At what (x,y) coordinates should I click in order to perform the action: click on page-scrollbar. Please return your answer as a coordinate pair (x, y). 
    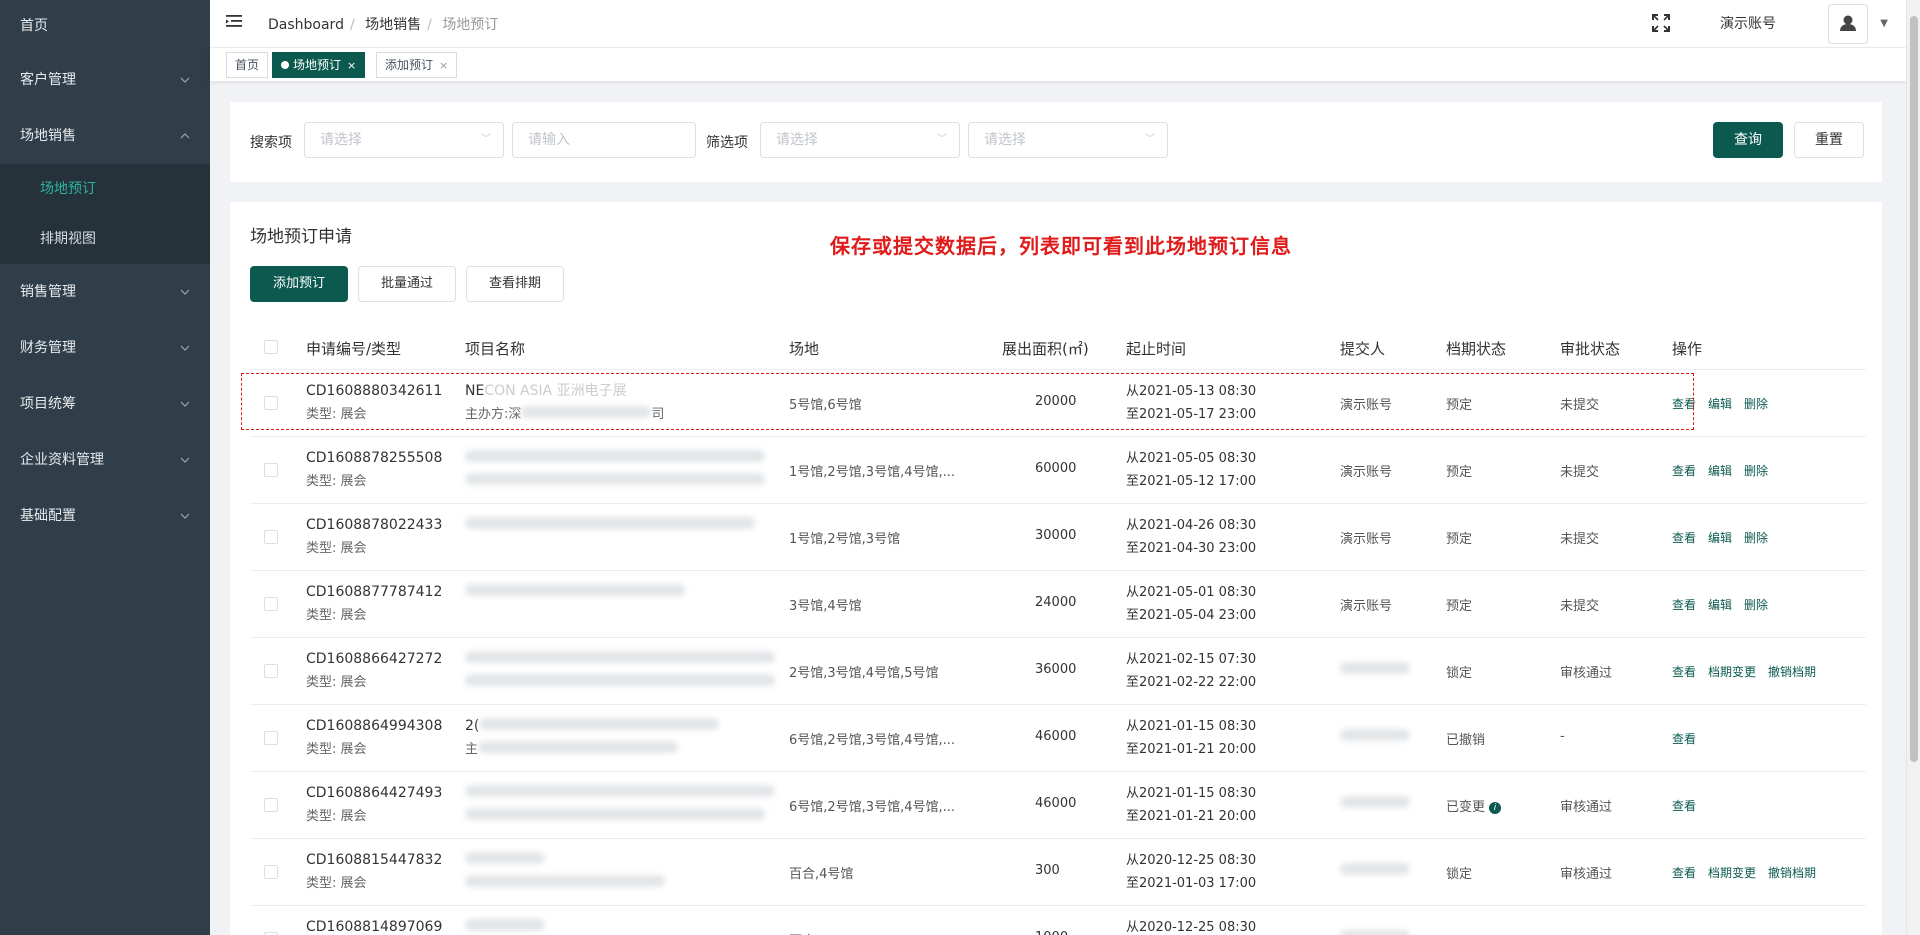
    Looking at the image, I should click on (1913, 467).